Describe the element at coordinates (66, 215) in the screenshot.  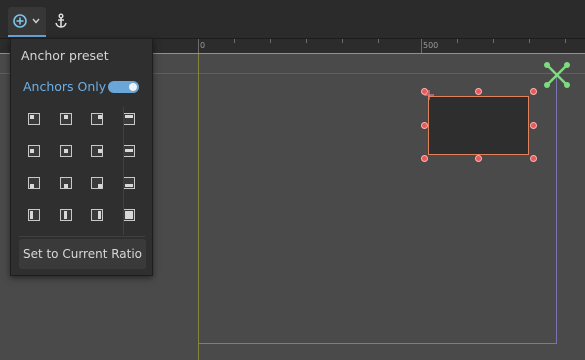
I see `preset-vcenter-wide-icon` at that location.